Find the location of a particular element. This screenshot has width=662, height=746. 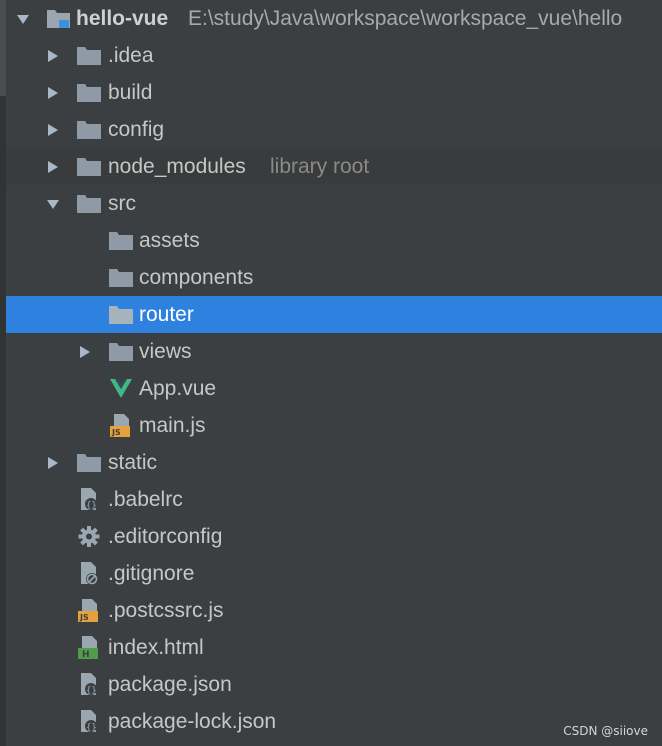

tree-row-postcssrc: JS .postcssrc.js is located at coordinates (334, 610).